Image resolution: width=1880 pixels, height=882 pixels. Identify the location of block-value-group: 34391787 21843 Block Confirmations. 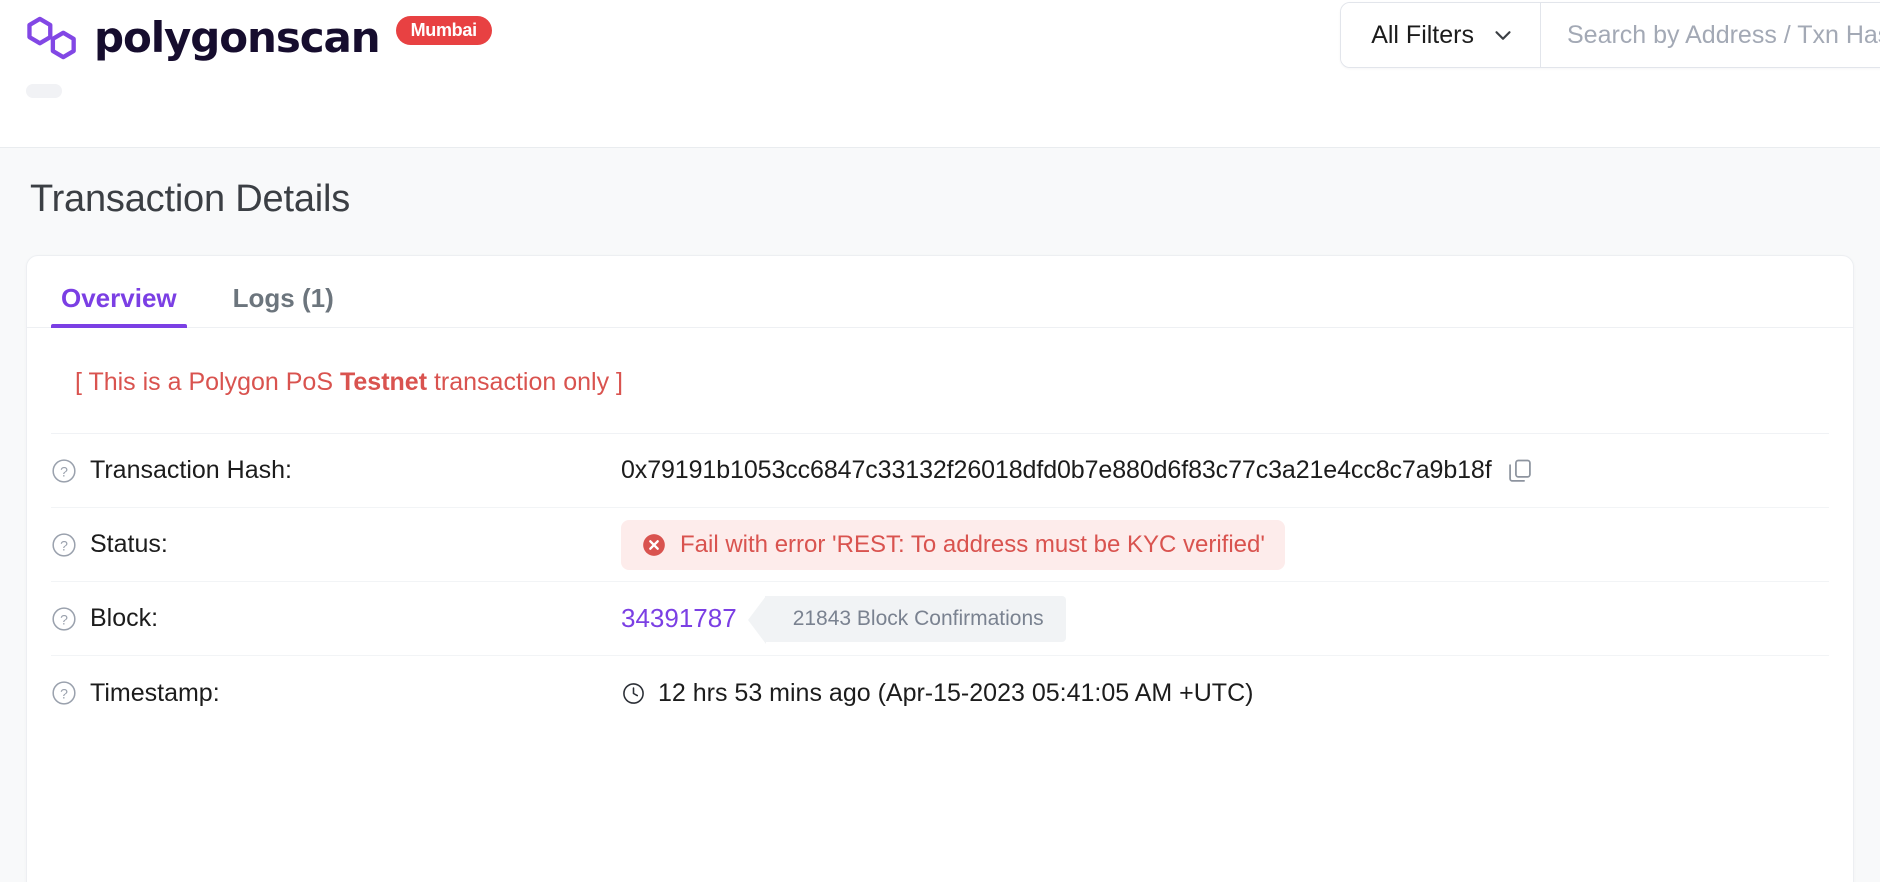
(843, 619).